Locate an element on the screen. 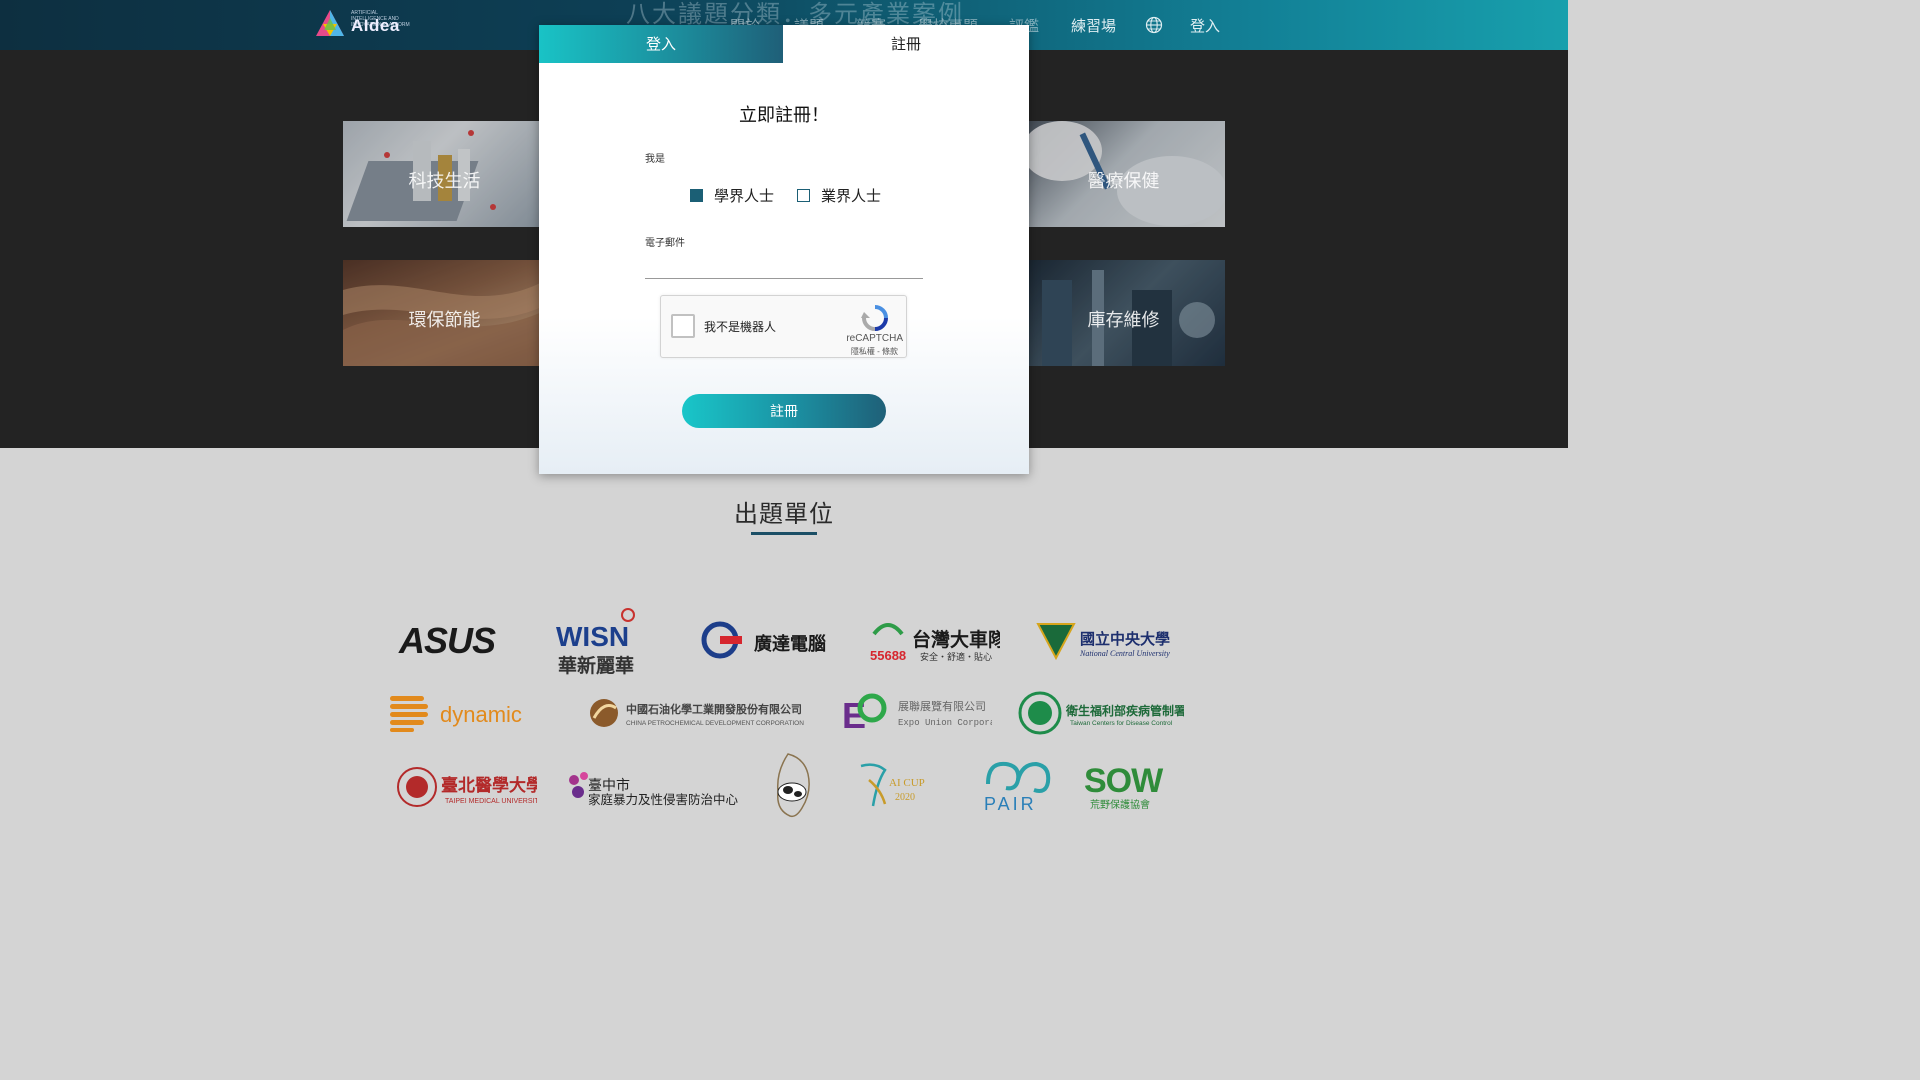 The width and height of the screenshot is (1920, 1080). unchecked-box-icon is located at coordinates (803, 195).